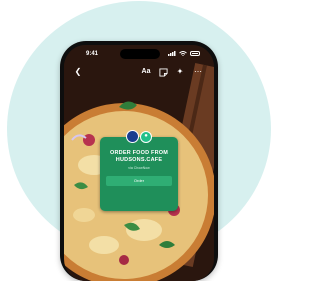 This screenshot has width=320, height=281. I want to click on sticker-subtitle: via ChowNow, so click(139, 168).